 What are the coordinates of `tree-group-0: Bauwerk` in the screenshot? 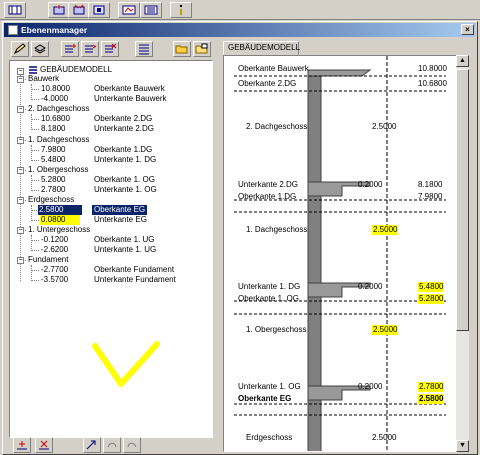 It's located at (43, 79).